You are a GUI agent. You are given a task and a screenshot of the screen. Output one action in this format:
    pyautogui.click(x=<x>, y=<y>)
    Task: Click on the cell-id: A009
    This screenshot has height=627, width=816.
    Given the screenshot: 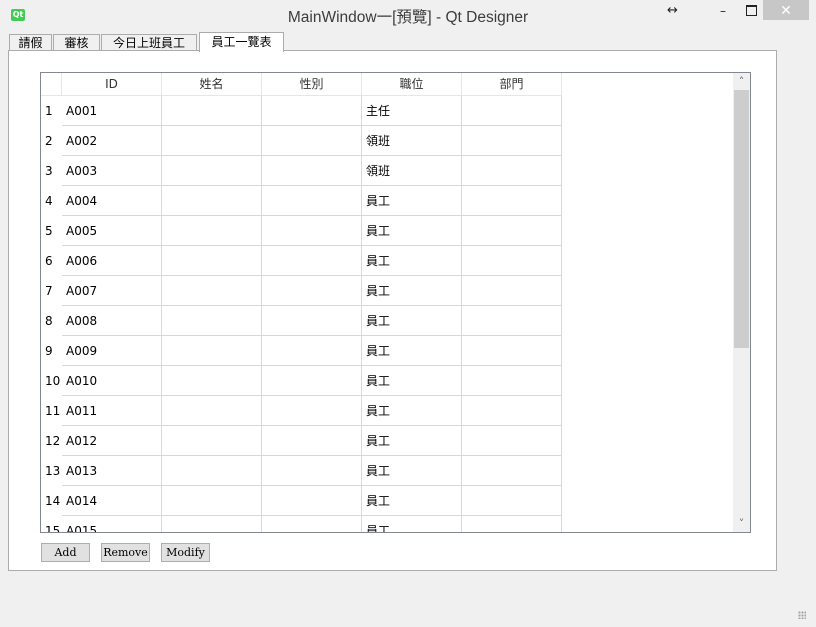 What is the action you would take?
    pyautogui.click(x=112, y=351)
    